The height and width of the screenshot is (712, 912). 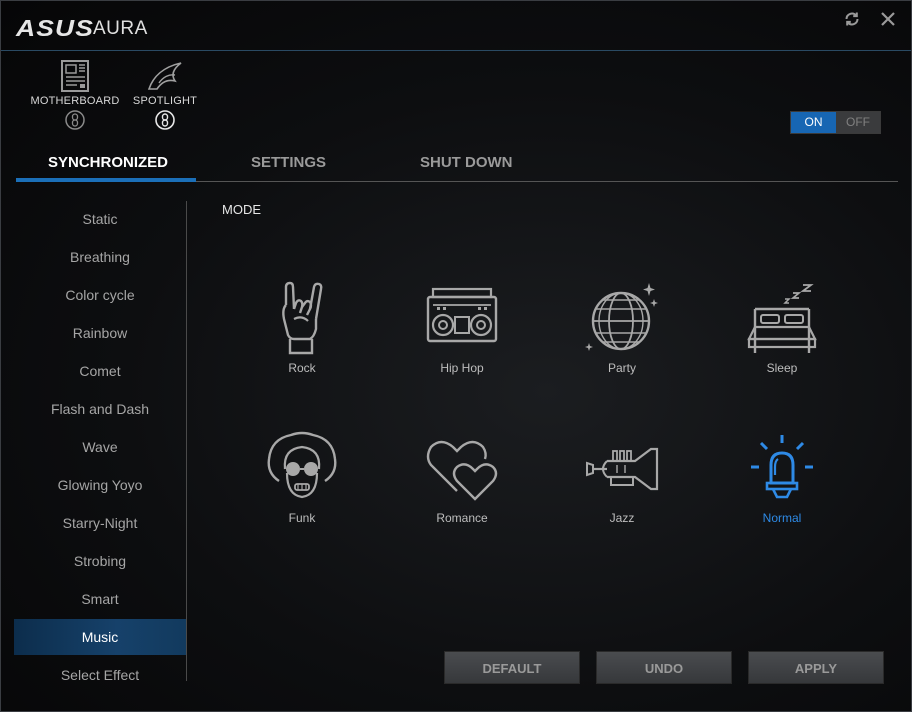 I want to click on sidebar-item-color-cycle: Color cycle, so click(x=100, y=295).